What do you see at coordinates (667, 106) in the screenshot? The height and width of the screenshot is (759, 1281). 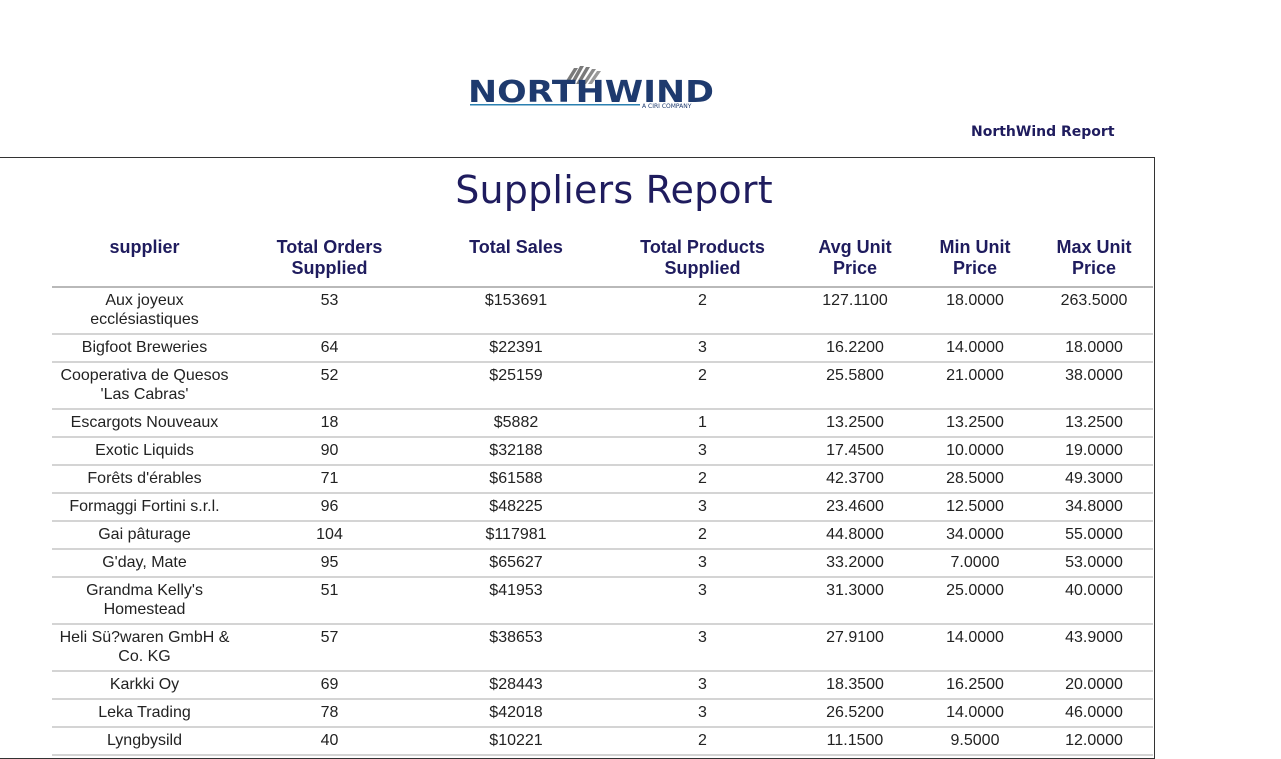 I see `logo-tagline: A CIRI COMPANY` at bounding box center [667, 106].